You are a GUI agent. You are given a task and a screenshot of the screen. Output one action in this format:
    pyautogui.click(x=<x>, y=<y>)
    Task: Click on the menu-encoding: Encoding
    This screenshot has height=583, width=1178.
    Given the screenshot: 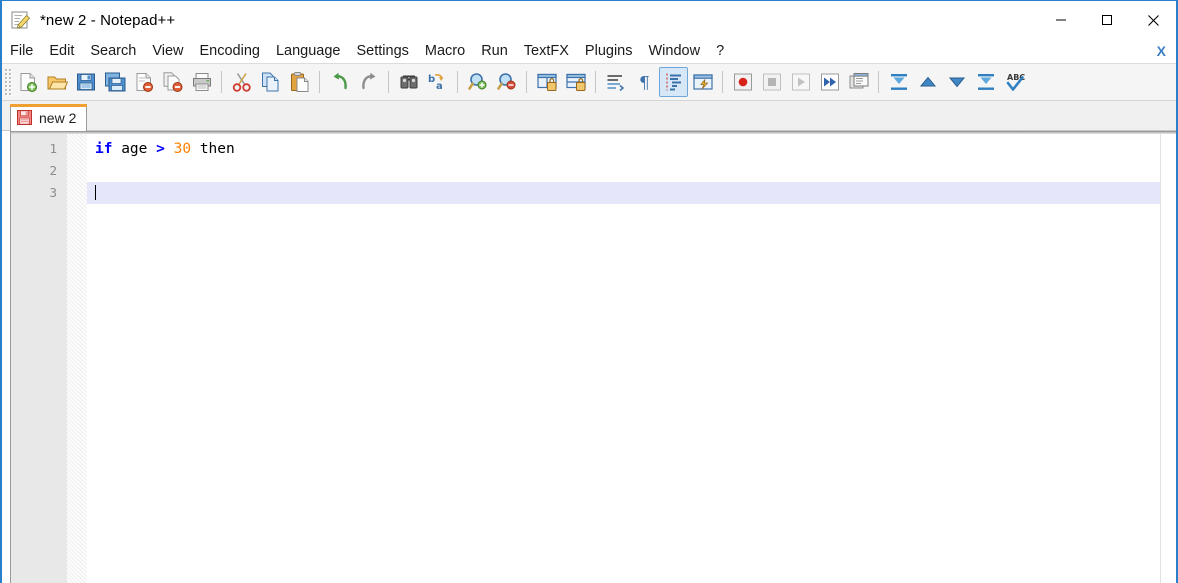 What is the action you would take?
    pyautogui.click(x=230, y=51)
    